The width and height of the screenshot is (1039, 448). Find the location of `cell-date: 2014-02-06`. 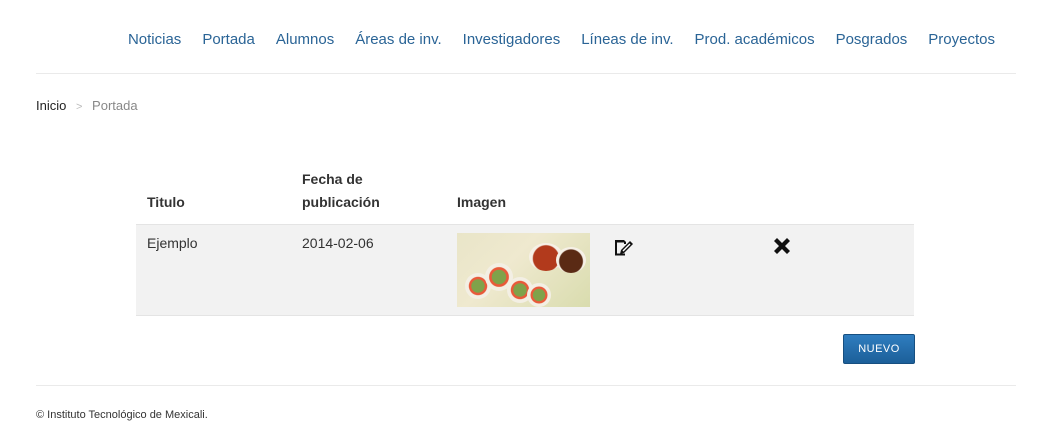

cell-date: 2014-02-06 is located at coordinates (368, 270).